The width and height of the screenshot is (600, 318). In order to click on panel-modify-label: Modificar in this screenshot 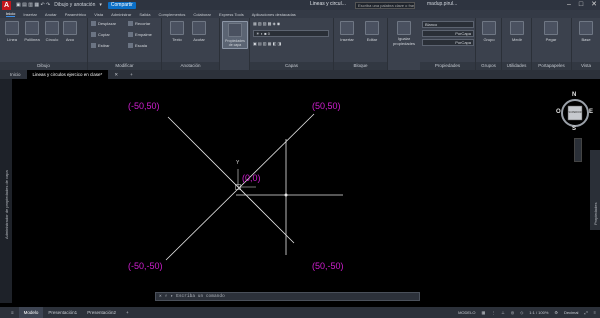, I will do `click(124, 66)`.